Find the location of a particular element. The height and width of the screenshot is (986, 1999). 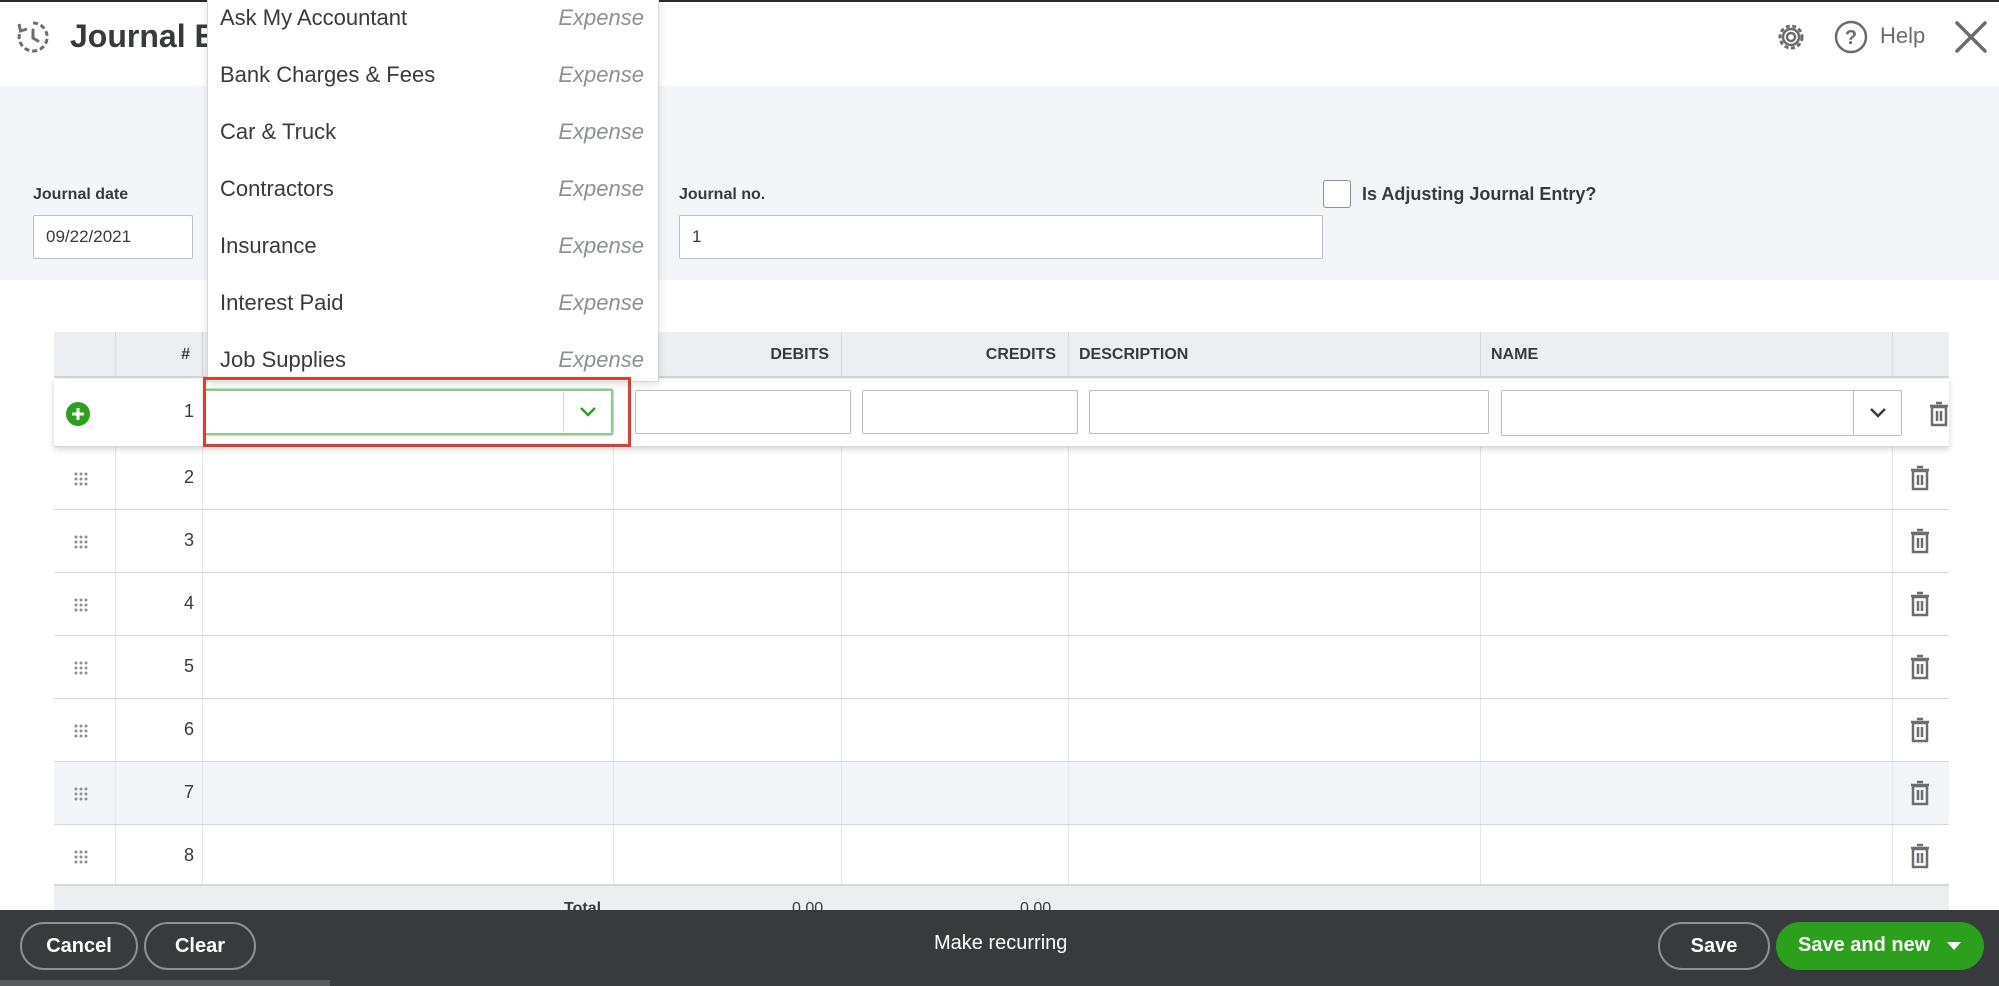

save-and-new-button: Save and new is located at coordinates (1880, 946).